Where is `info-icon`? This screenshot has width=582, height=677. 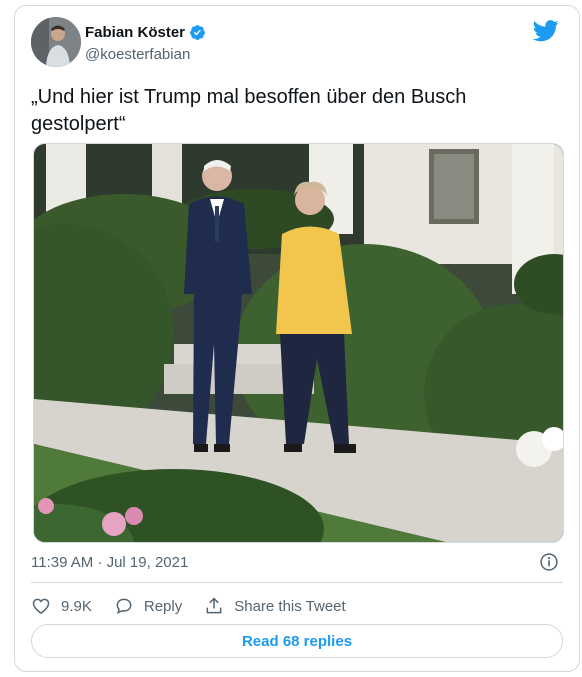
info-icon is located at coordinates (549, 562).